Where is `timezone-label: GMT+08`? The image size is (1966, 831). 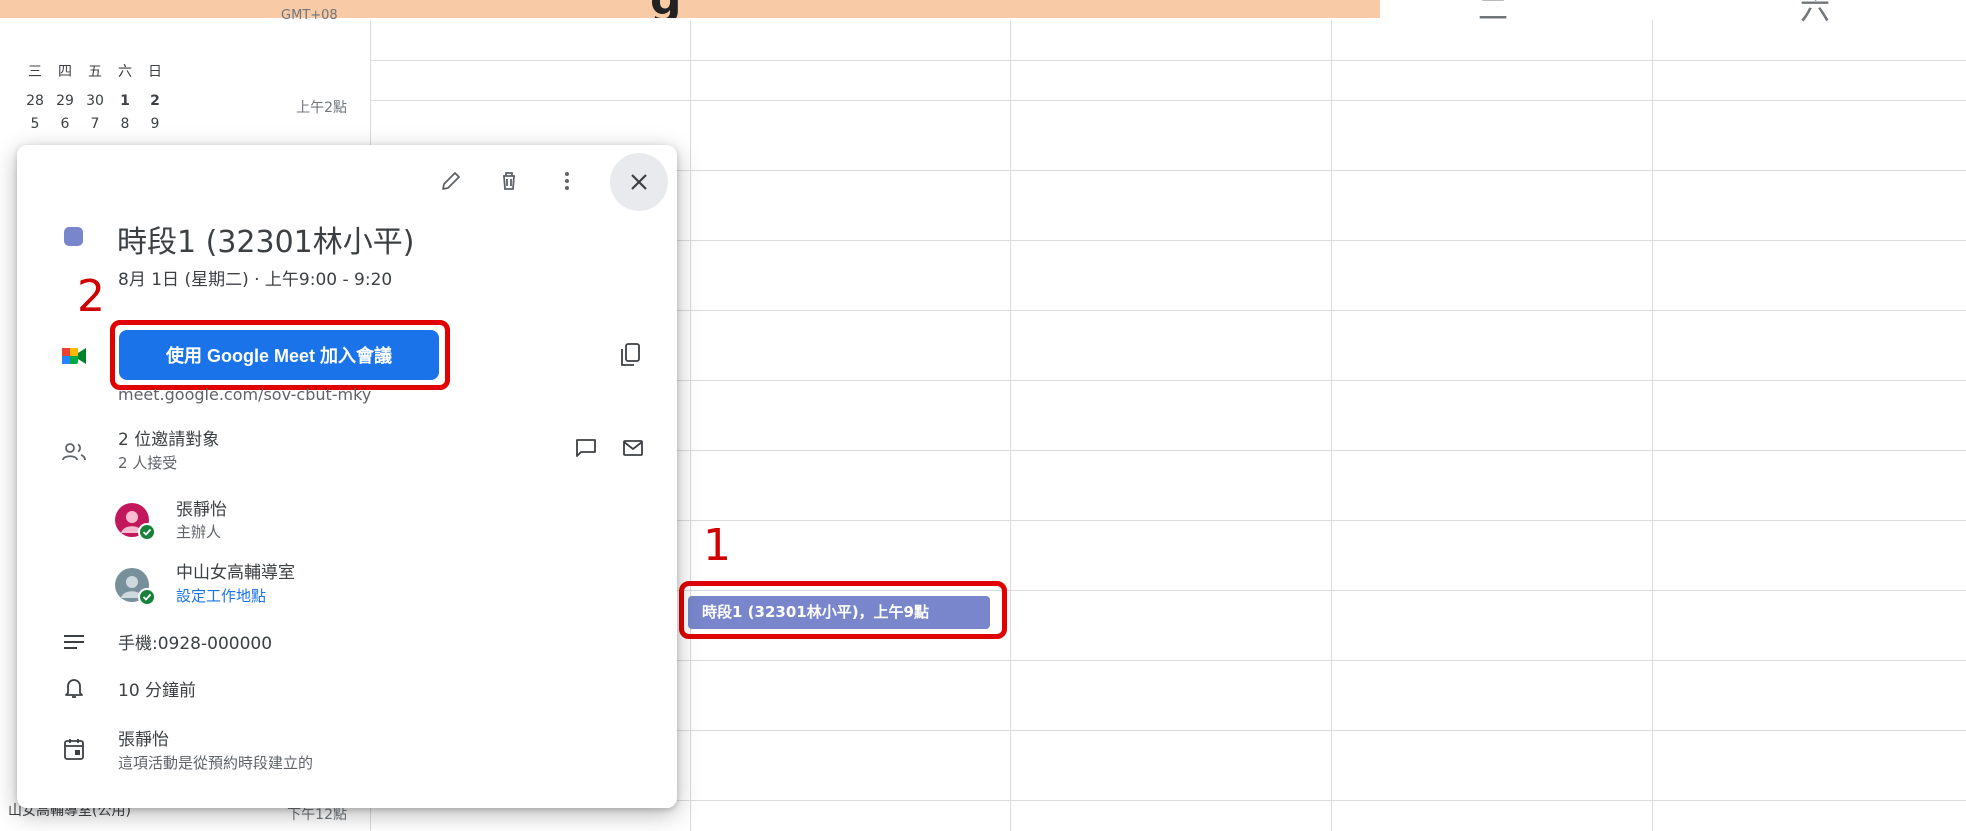 timezone-label: GMT+08 is located at coordinates (309, 15).